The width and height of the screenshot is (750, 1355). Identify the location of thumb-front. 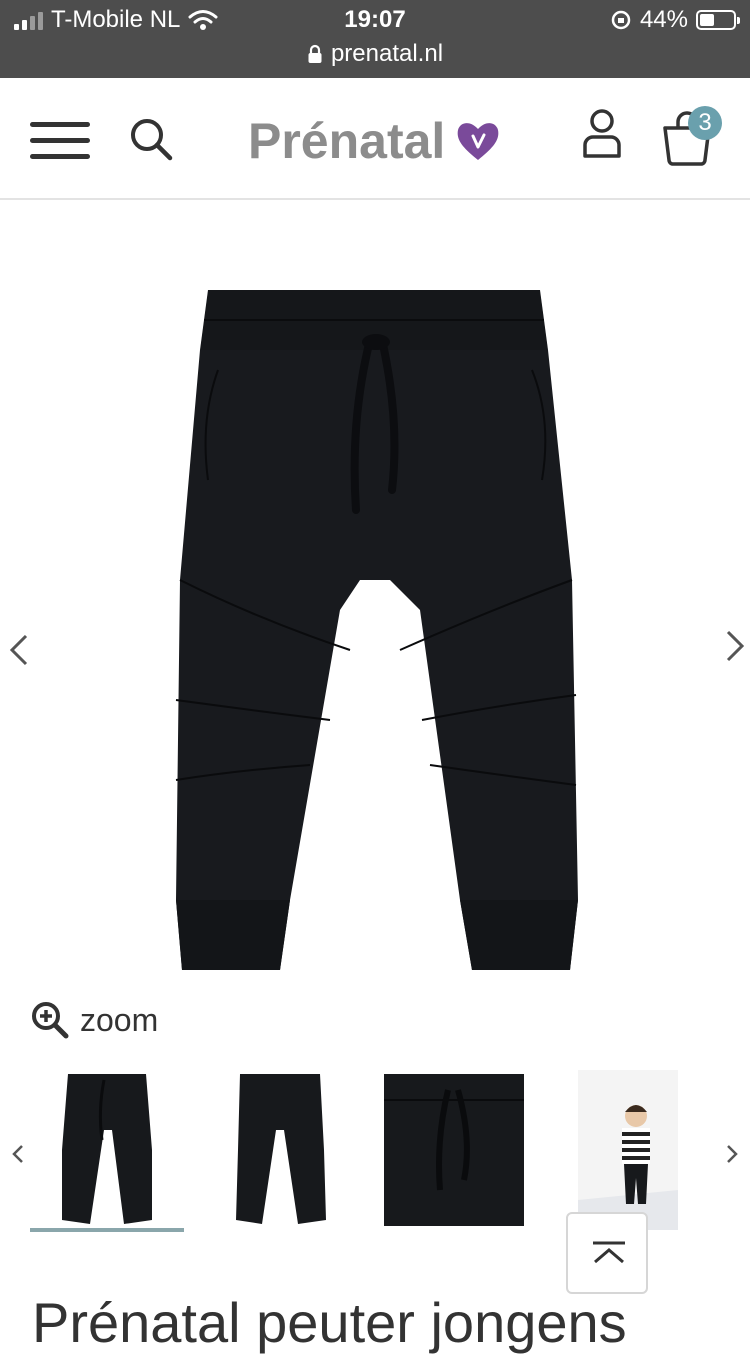
(107, 1150).